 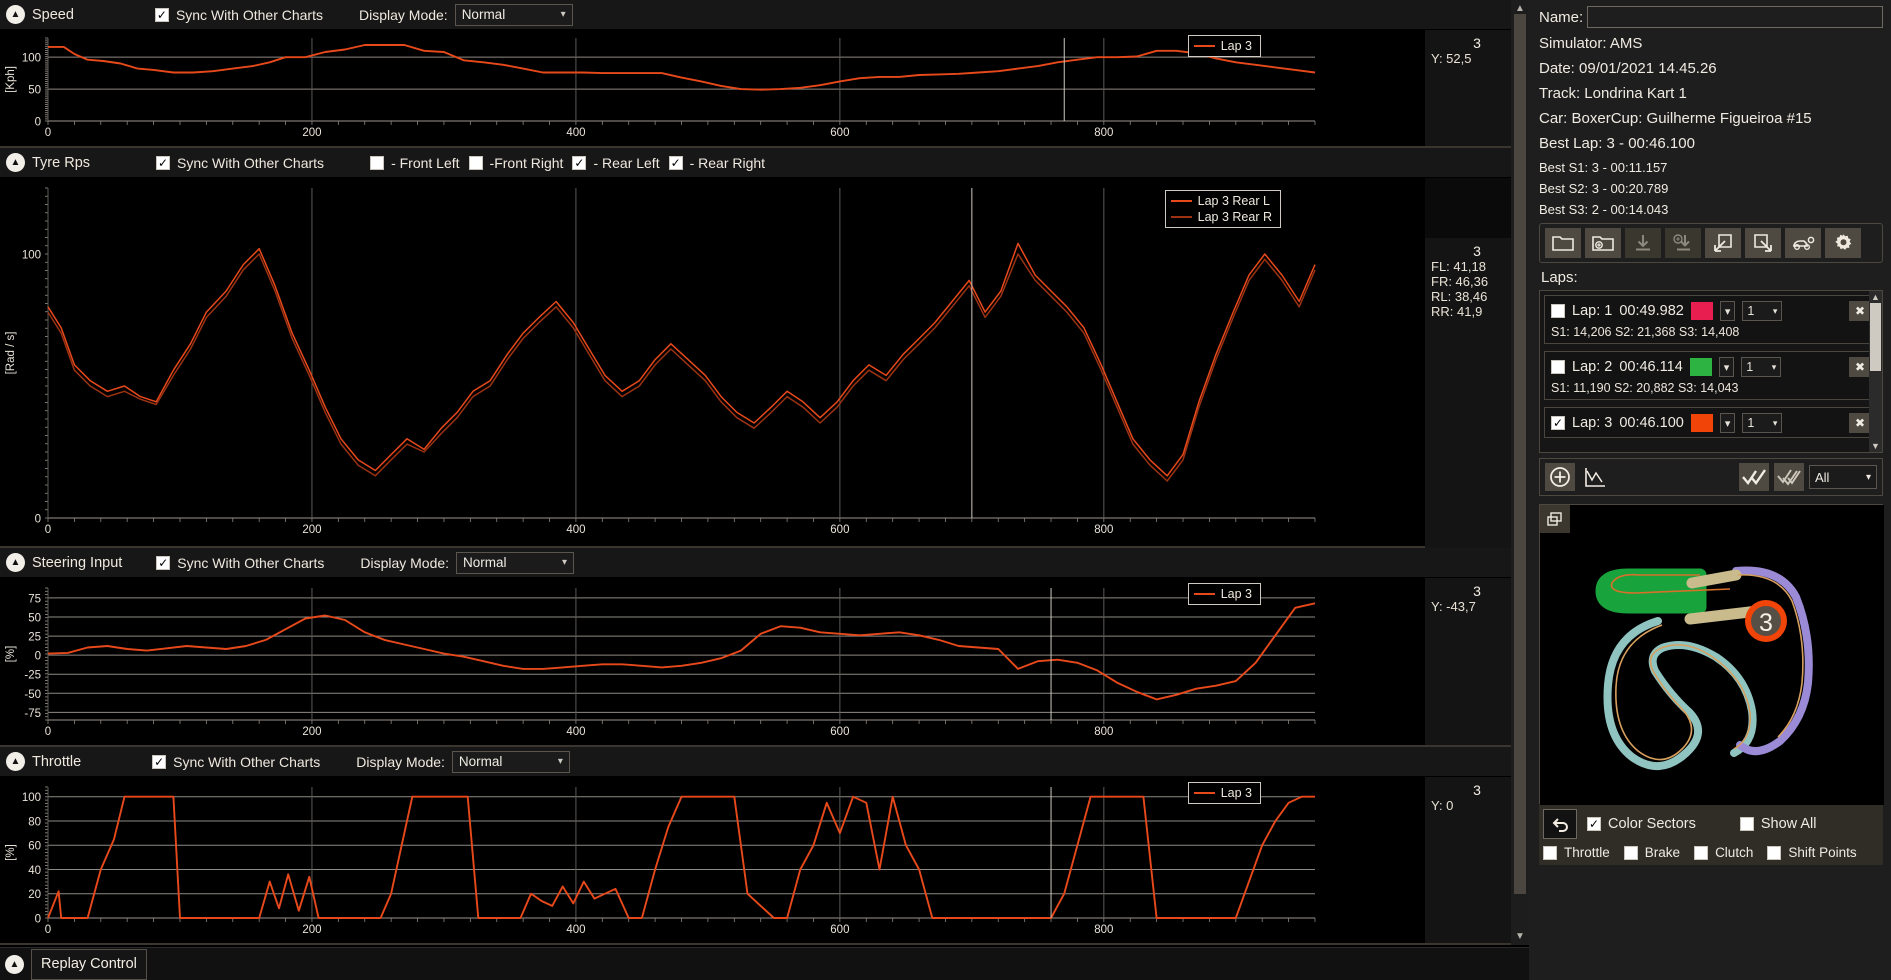 I want to click on wheel-toggle-front-left: ✓ - Front Left, so click(x=415, y=163).